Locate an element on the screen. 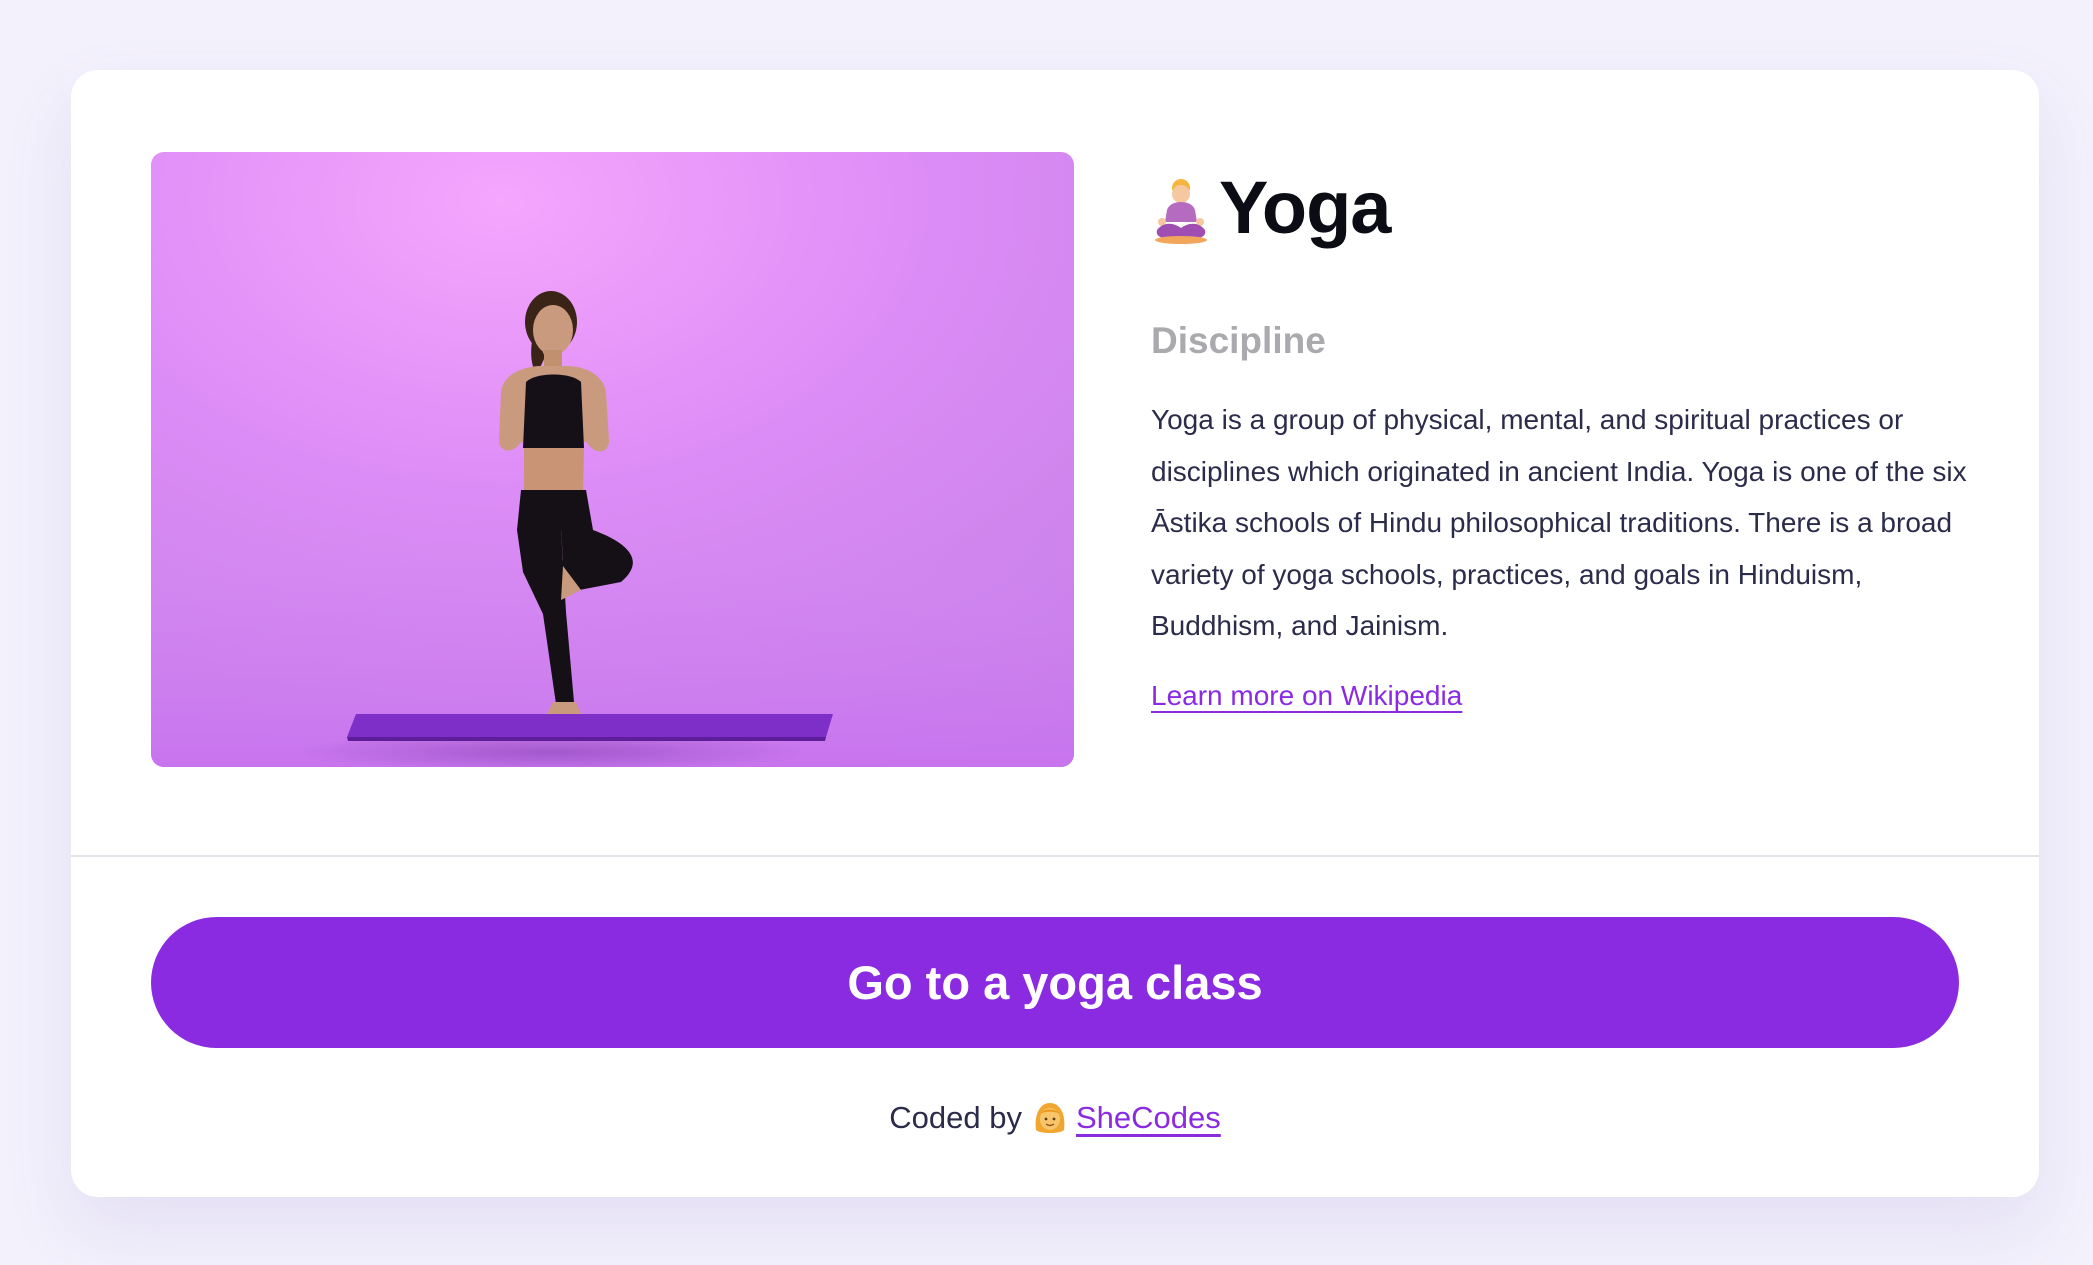  woman-icon is located at coordinates (1050, 1118).